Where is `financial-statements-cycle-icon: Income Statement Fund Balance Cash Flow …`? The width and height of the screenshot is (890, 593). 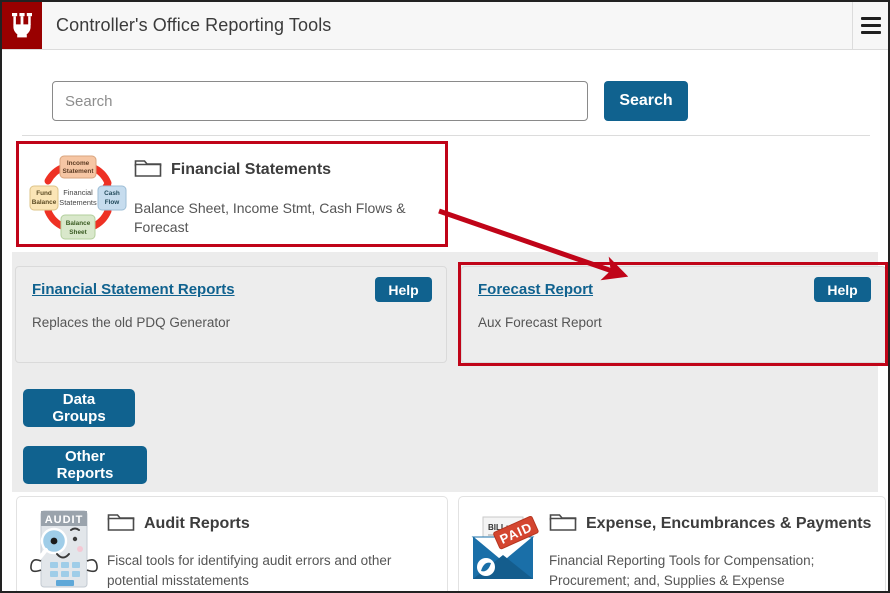 financial-statements-cycle-icon: Income Statement Fund Balance Cash Flow … is located at coordinates (78, 197).